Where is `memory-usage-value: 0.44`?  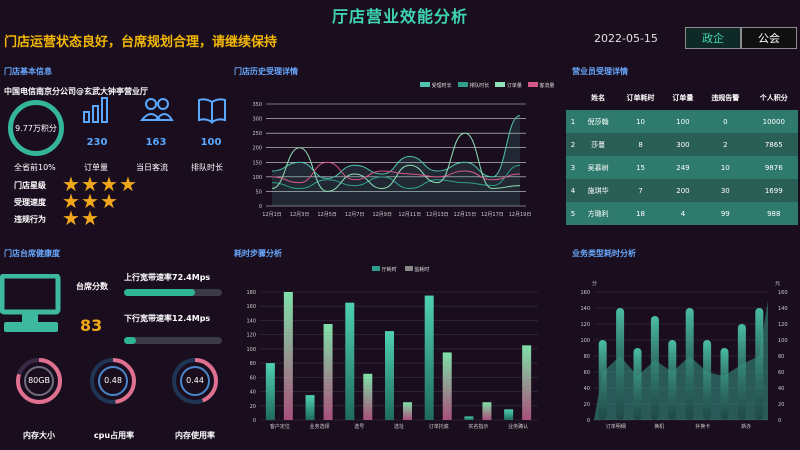
memory-usage-value: 0.44 is located at coordinates (195, 380).